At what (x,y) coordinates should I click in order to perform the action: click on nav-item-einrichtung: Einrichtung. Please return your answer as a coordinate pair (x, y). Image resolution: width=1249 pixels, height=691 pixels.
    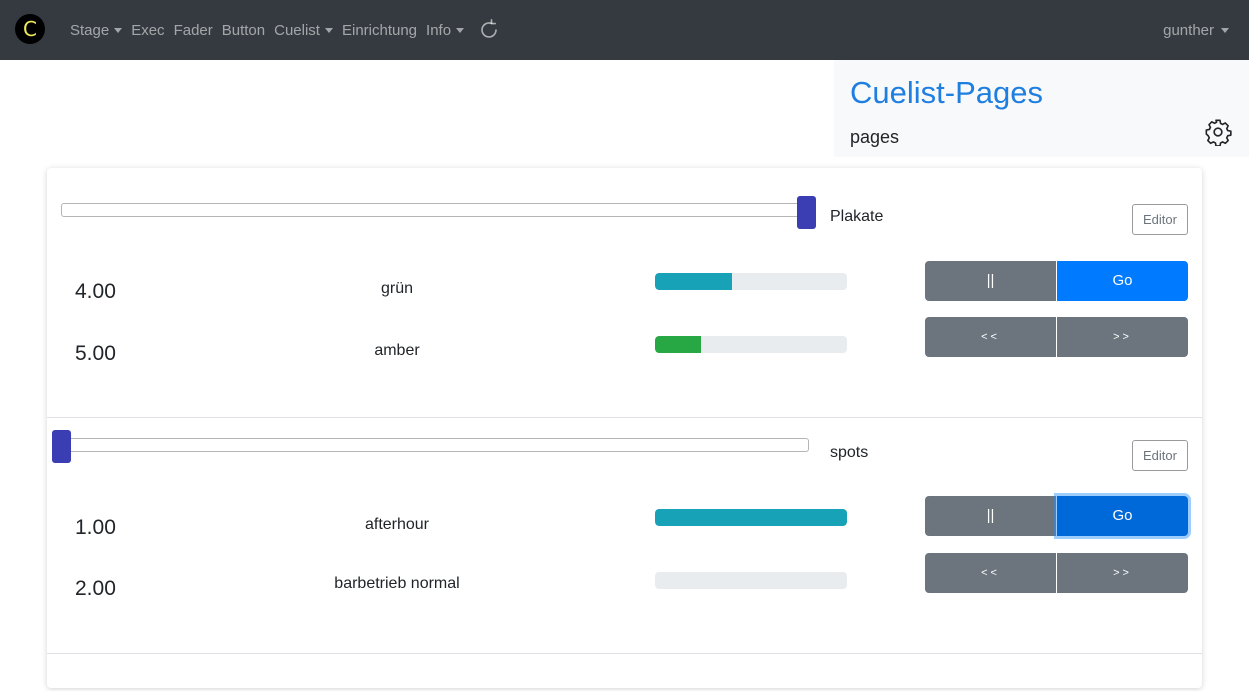
    Looking at the image, I should click on (379, 30).